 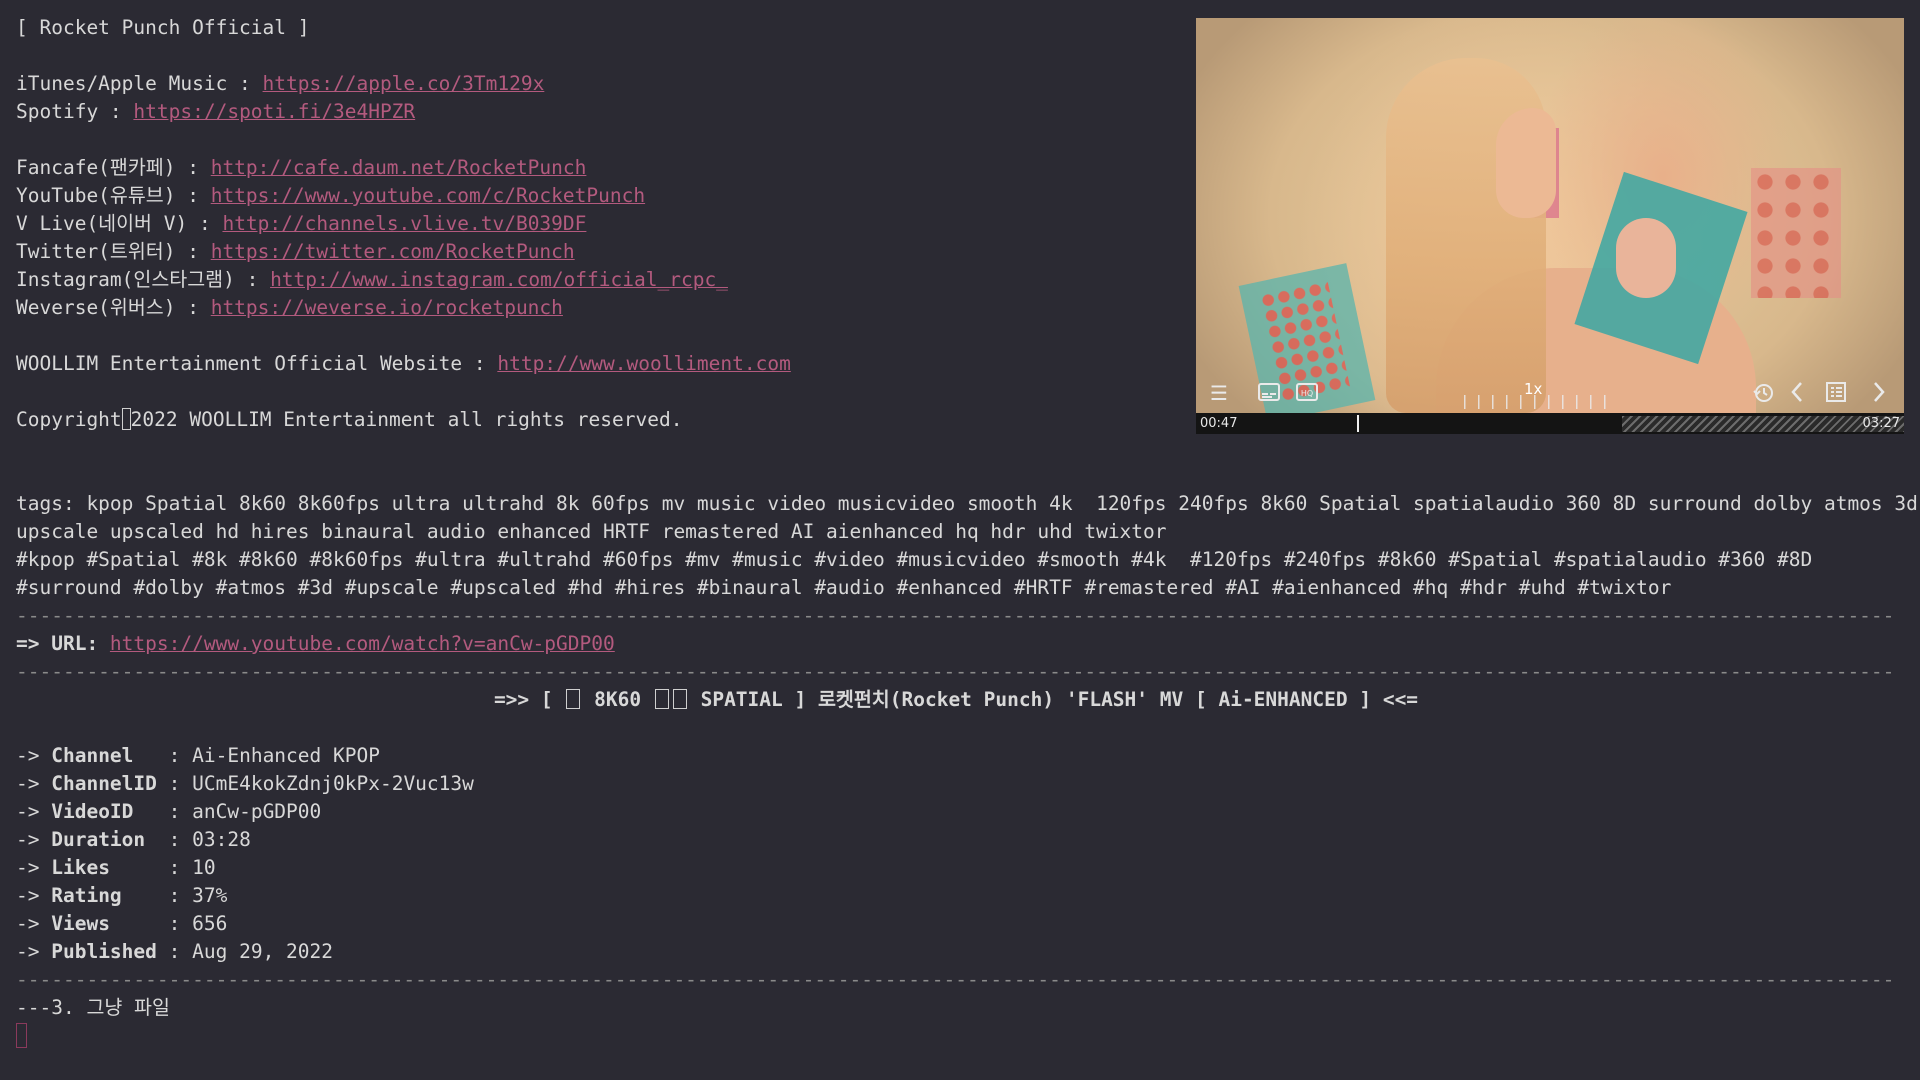 I want to click on terminal-cursor, so click(x=21, y=1035).